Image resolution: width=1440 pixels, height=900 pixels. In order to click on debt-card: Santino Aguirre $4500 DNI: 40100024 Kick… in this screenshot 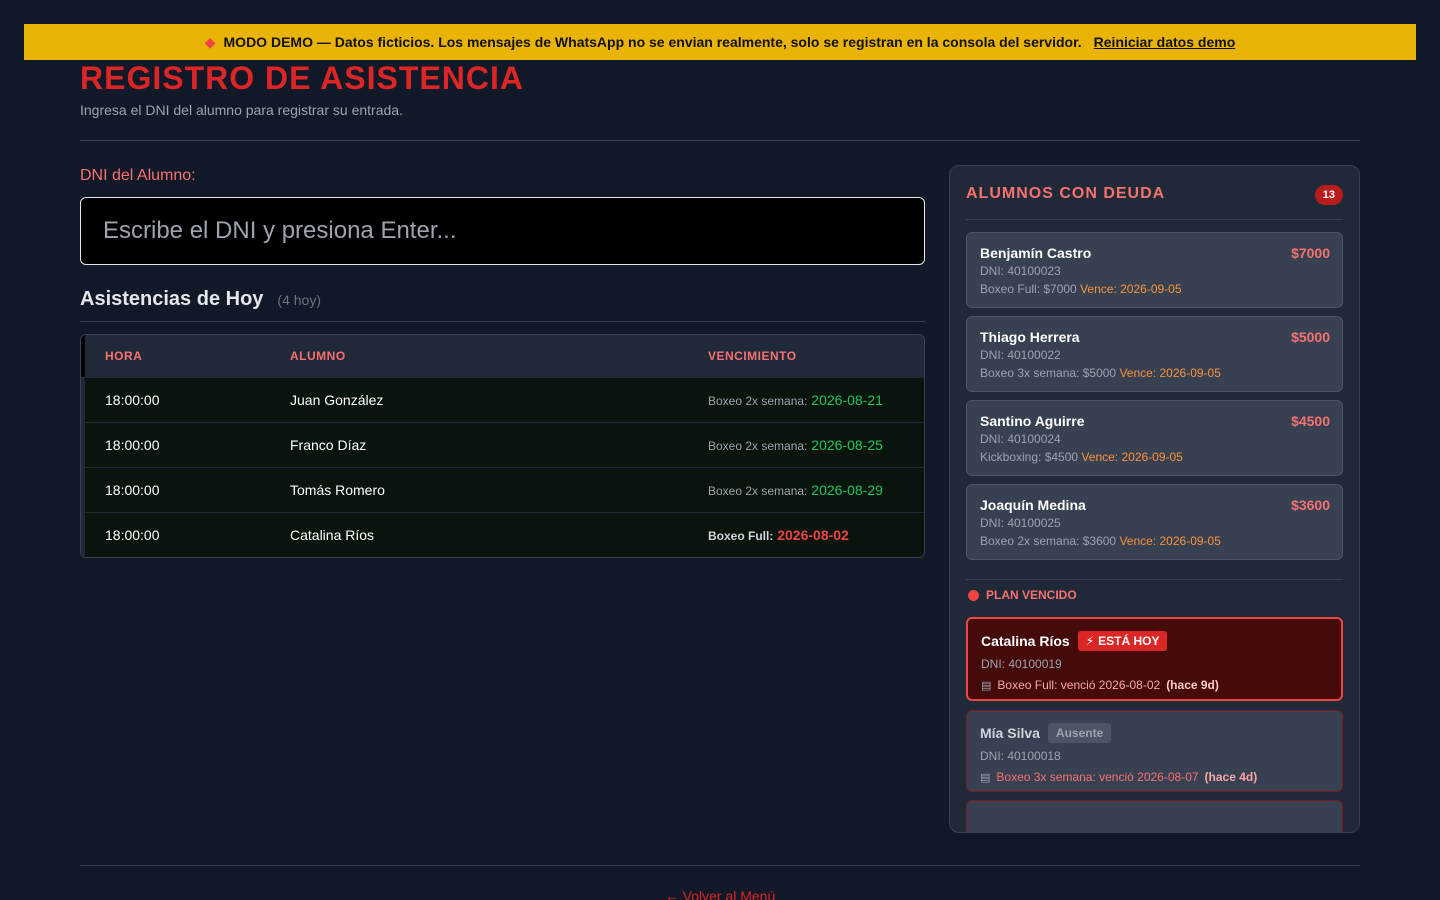, I will do `click(1154, 438)`.